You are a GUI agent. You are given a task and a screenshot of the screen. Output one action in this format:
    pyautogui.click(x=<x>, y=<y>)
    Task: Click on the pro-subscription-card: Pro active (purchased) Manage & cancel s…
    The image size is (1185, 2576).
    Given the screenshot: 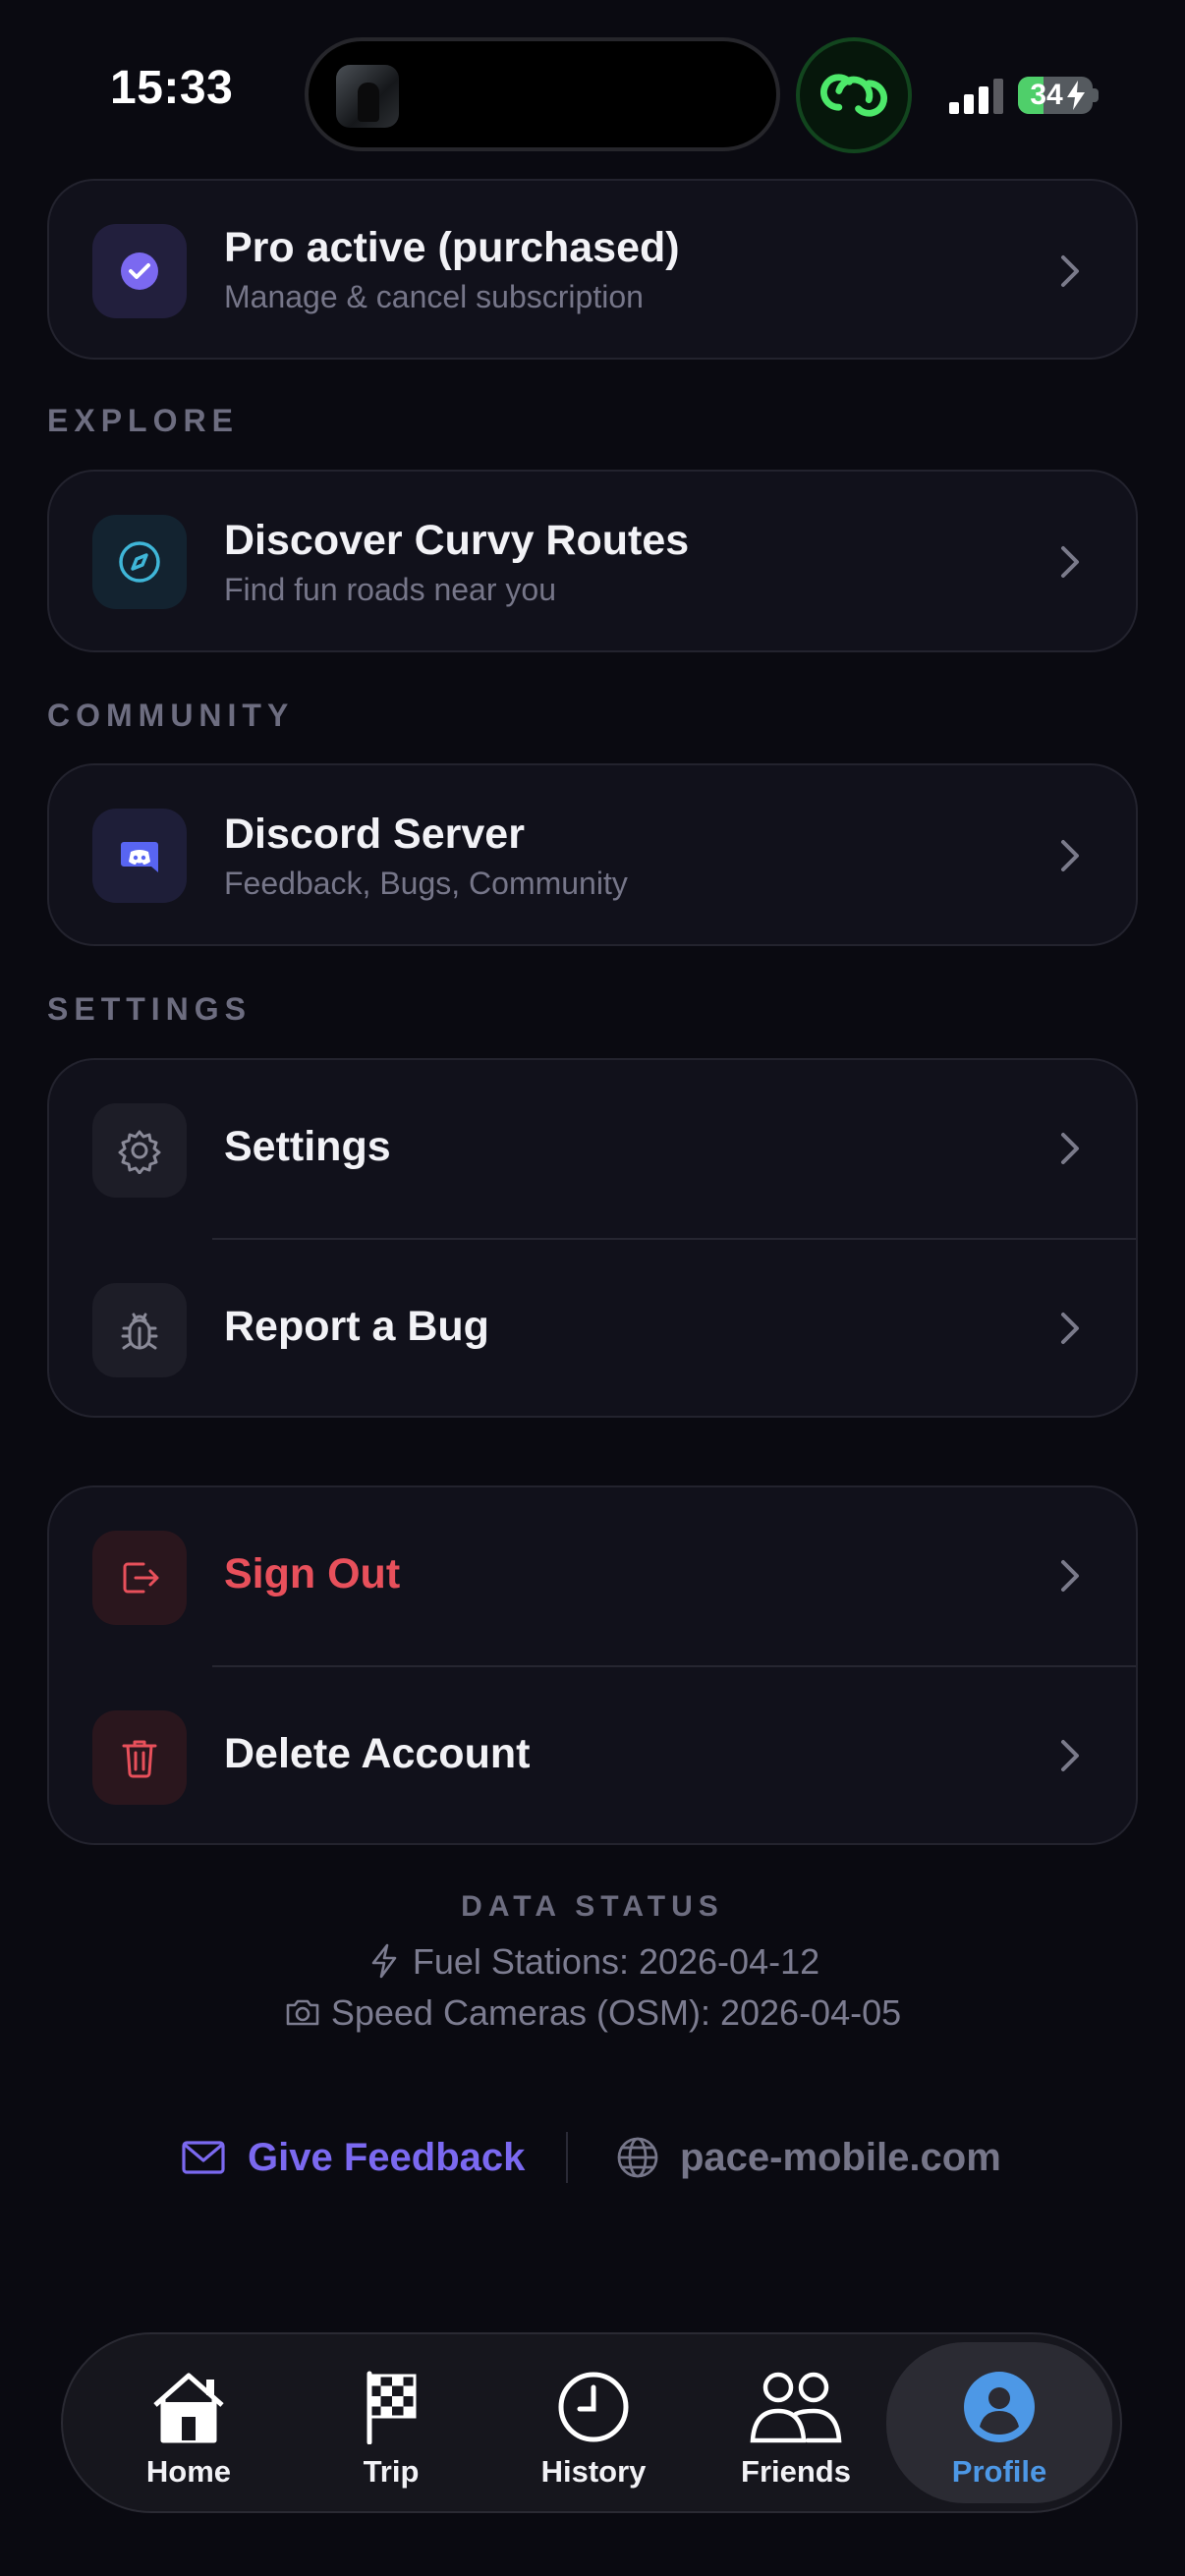 What is the action you would take?
    pyautogui.click(x=592, y=269)
    